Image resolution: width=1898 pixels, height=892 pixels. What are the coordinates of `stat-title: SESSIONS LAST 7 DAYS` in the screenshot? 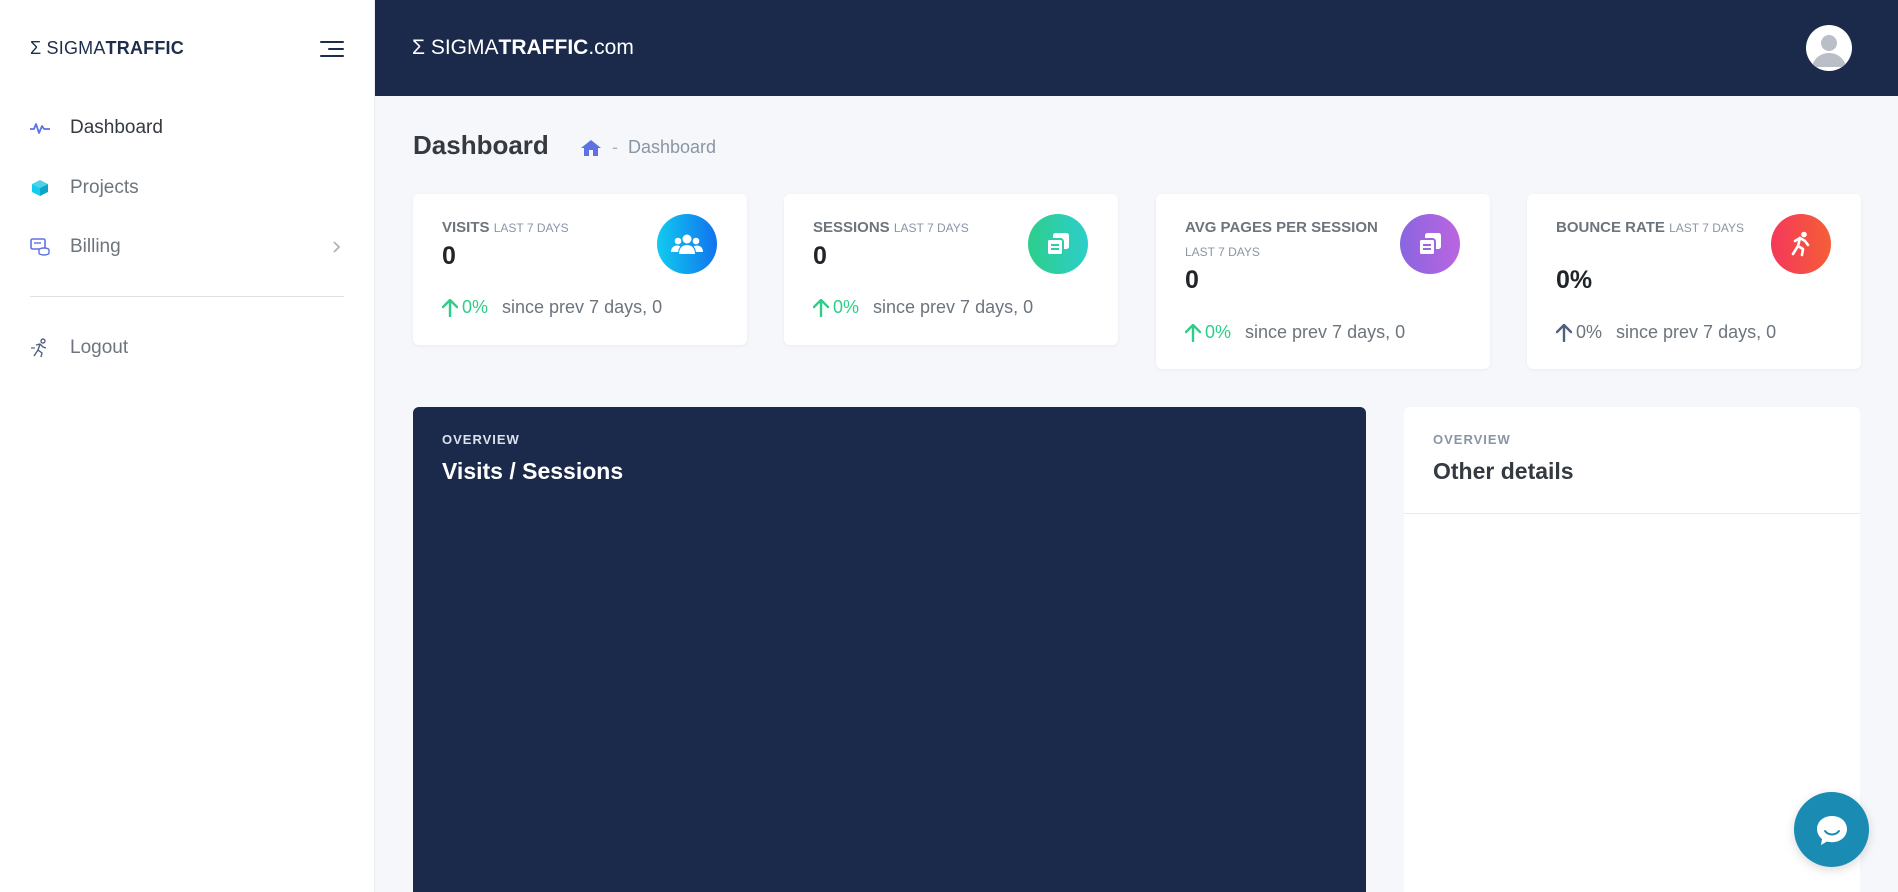 It's located at (891, 227).